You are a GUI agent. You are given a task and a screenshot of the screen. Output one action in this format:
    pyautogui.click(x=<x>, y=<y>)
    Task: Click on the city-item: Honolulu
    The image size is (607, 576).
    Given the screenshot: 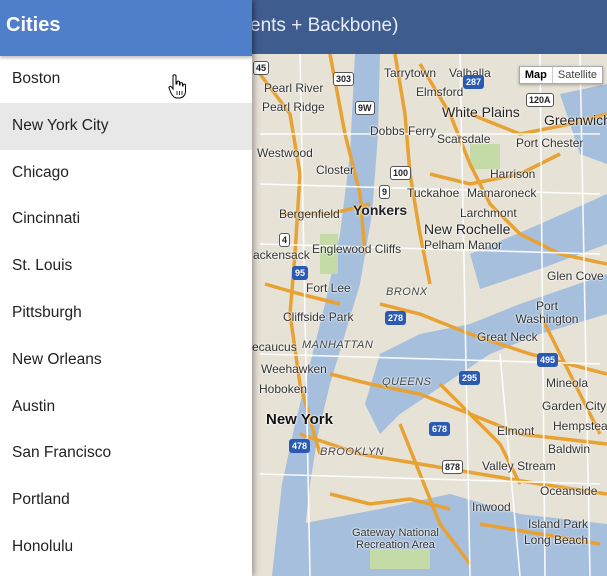 What is the action you would take?
    pyautogui.click(x=126, y=547)
    